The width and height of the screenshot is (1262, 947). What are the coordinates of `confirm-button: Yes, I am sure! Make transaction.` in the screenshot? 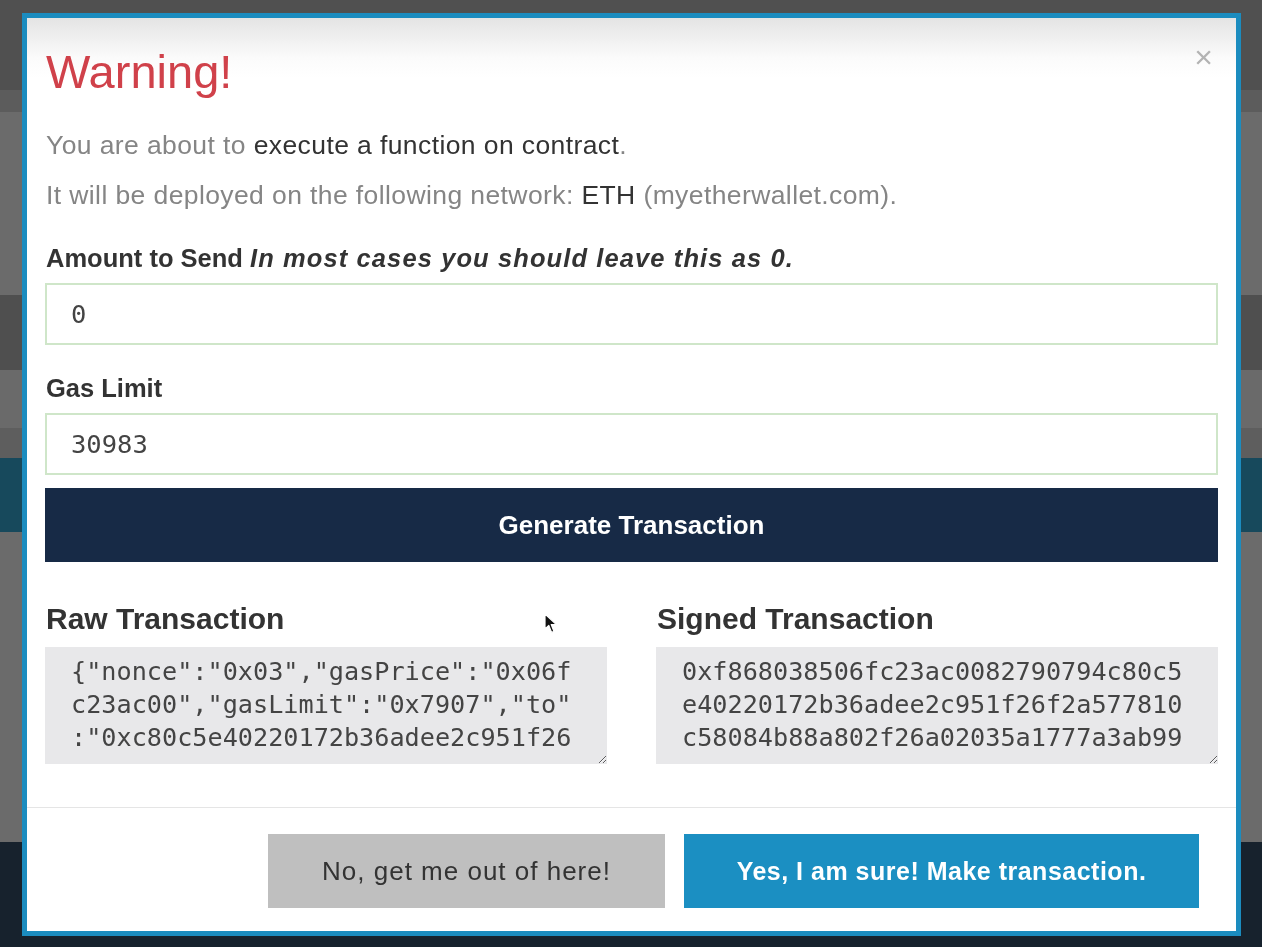 It's located at (941, 871).